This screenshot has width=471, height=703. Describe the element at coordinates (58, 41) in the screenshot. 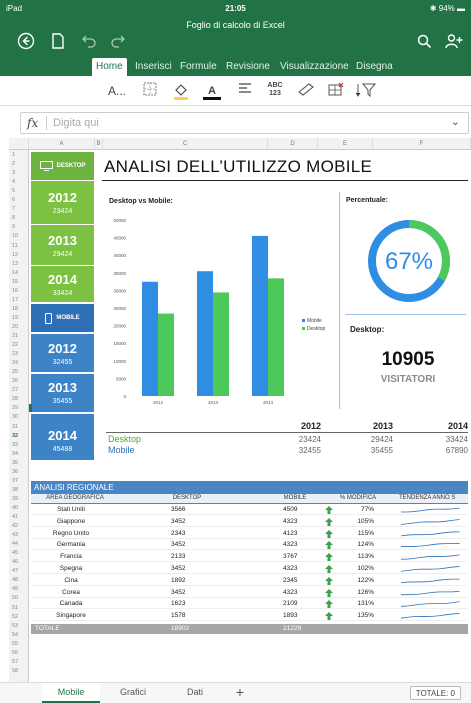

I see `file-icon` at that location.